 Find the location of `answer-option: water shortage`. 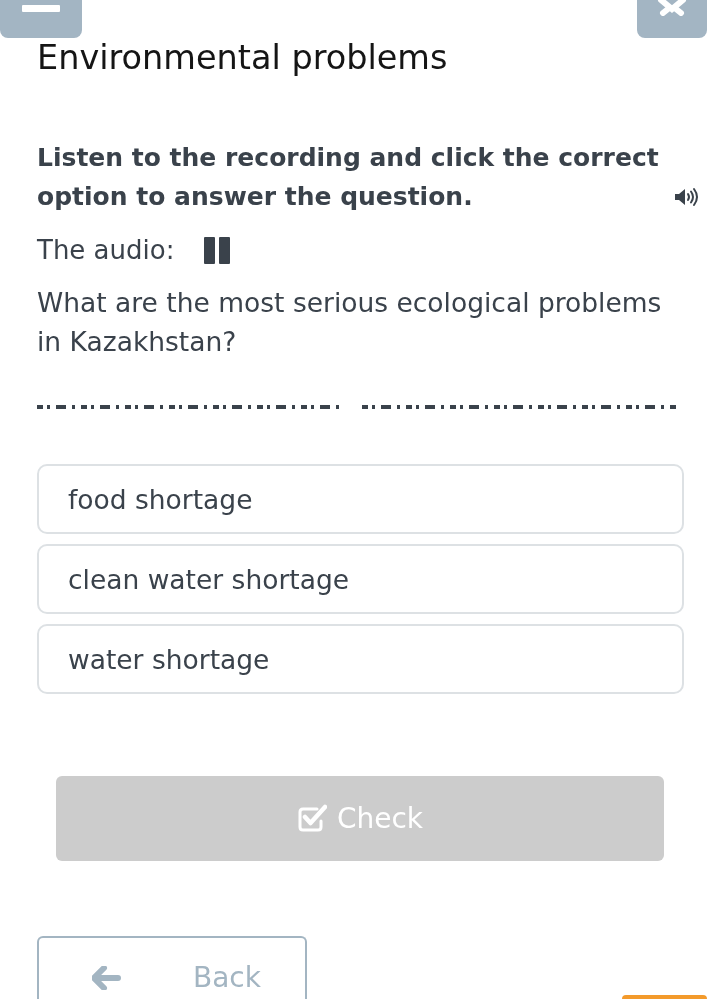

answer-option: water shortage is located at coordinates (360, 659).